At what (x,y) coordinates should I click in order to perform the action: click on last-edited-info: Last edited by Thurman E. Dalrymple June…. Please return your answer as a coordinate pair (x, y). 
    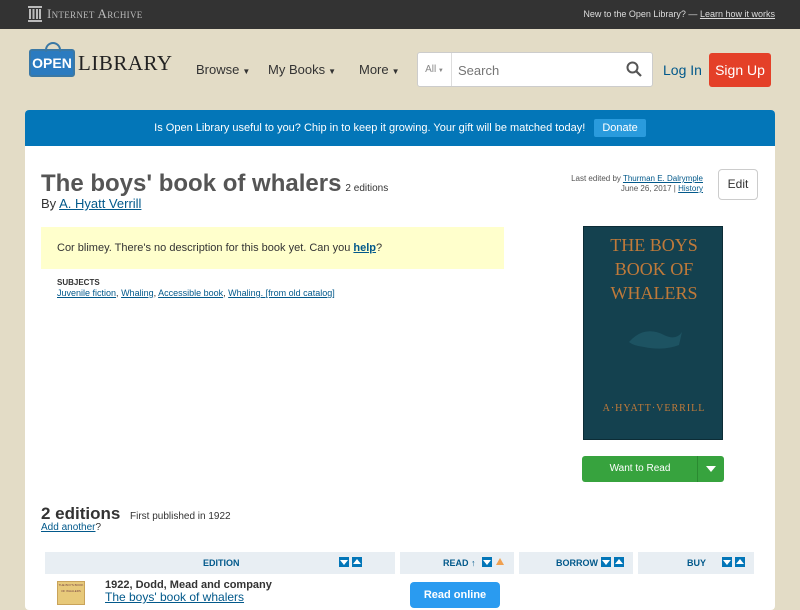
    Looking at the image, I should click on (637, 183).